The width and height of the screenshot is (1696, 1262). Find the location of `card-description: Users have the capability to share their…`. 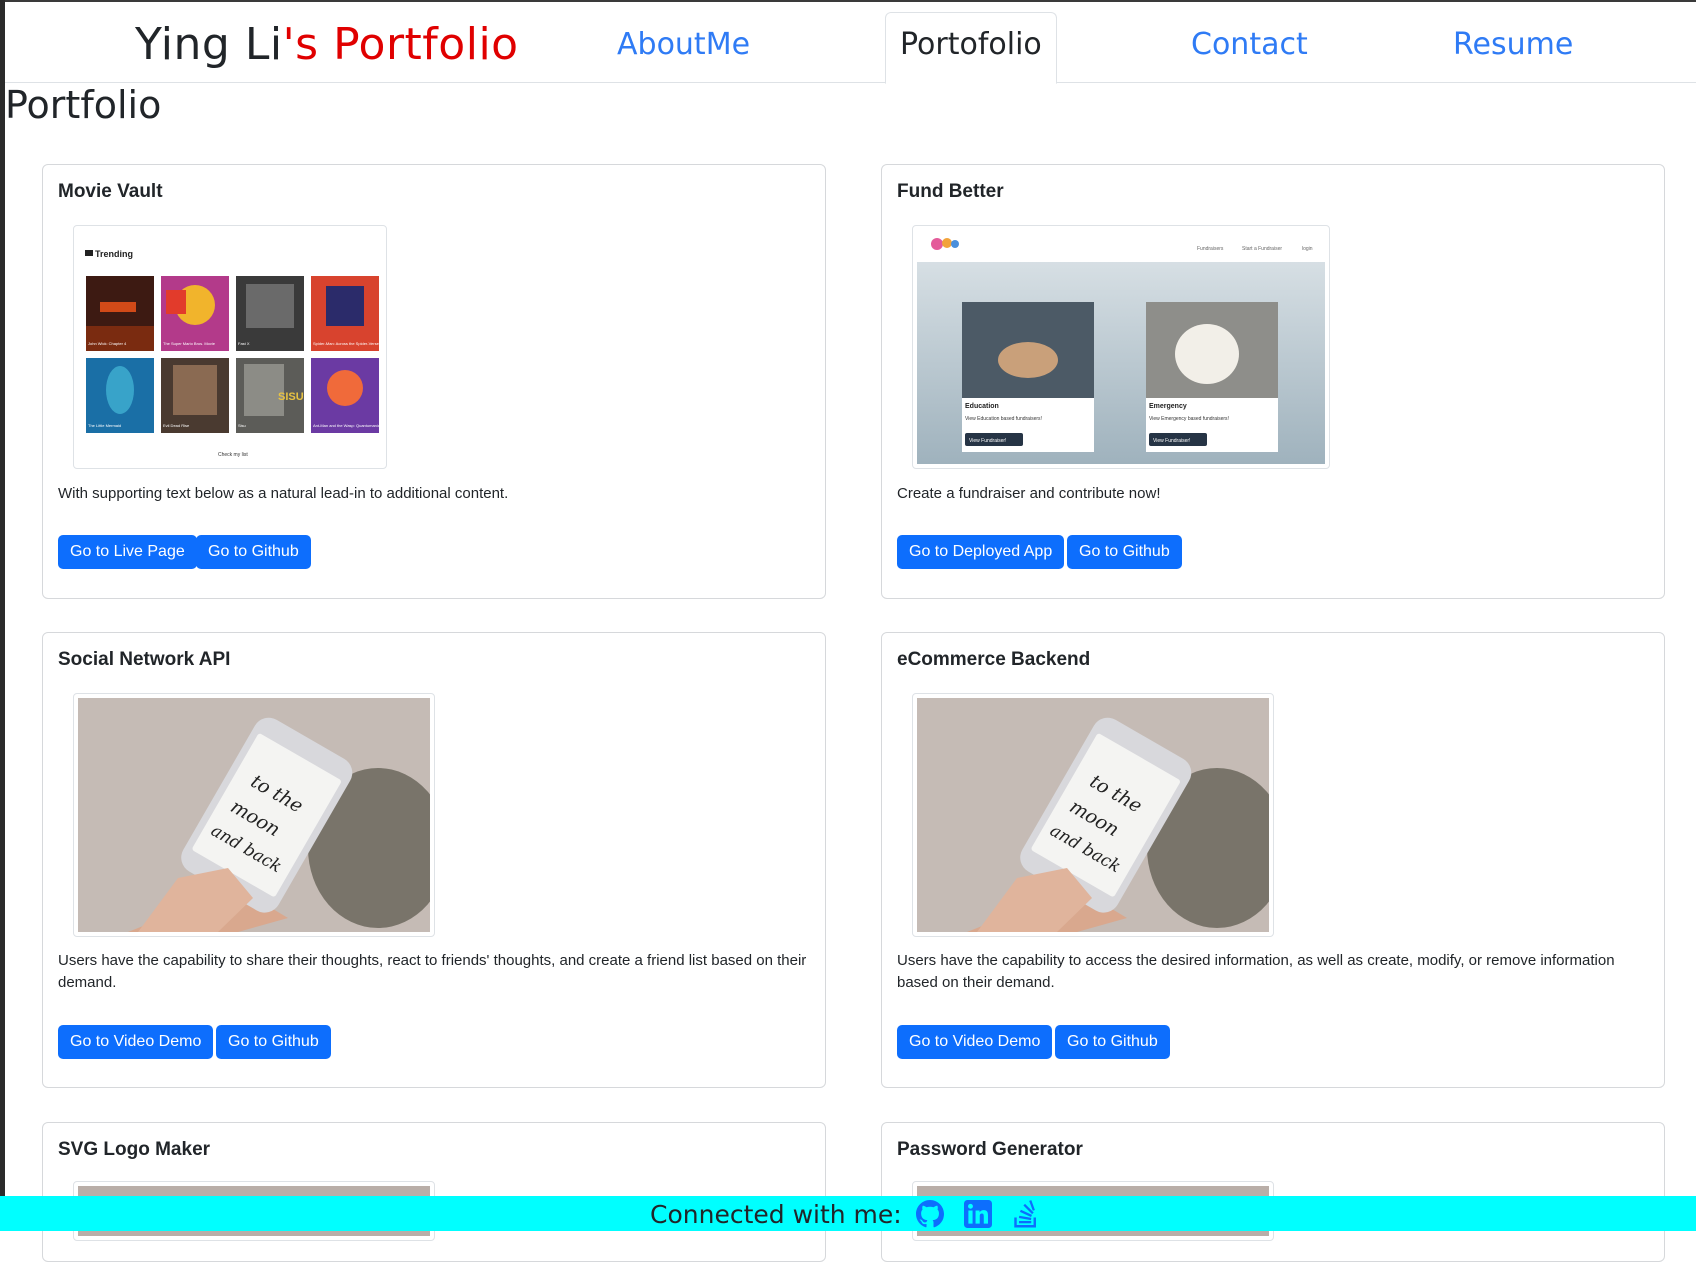

card-description: Users have the capability to share their… is located at coordinates (432, 971).